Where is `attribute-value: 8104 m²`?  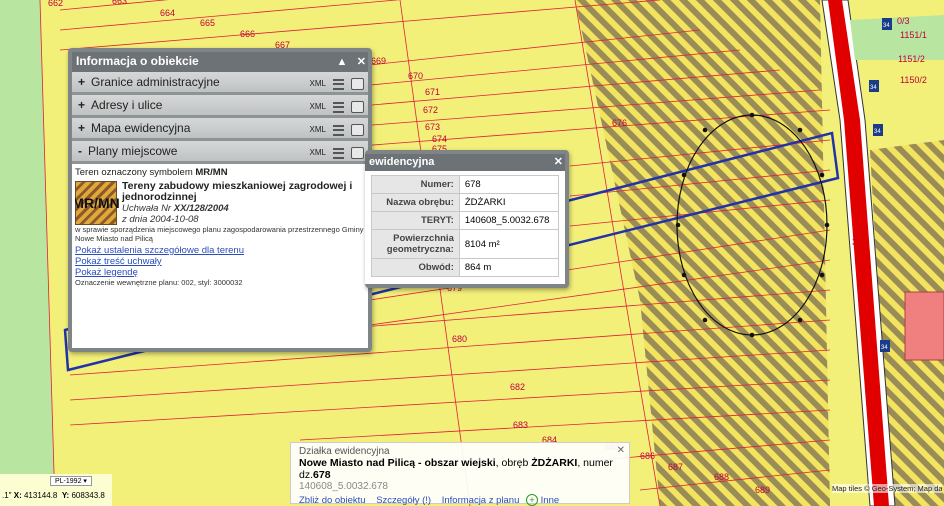 attribute-value: 8104 m² is located at coordinates (509, 244).